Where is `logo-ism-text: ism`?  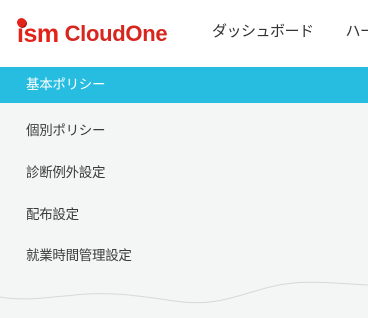
logo-ism-text: ism is located at coordinates (38, 34).